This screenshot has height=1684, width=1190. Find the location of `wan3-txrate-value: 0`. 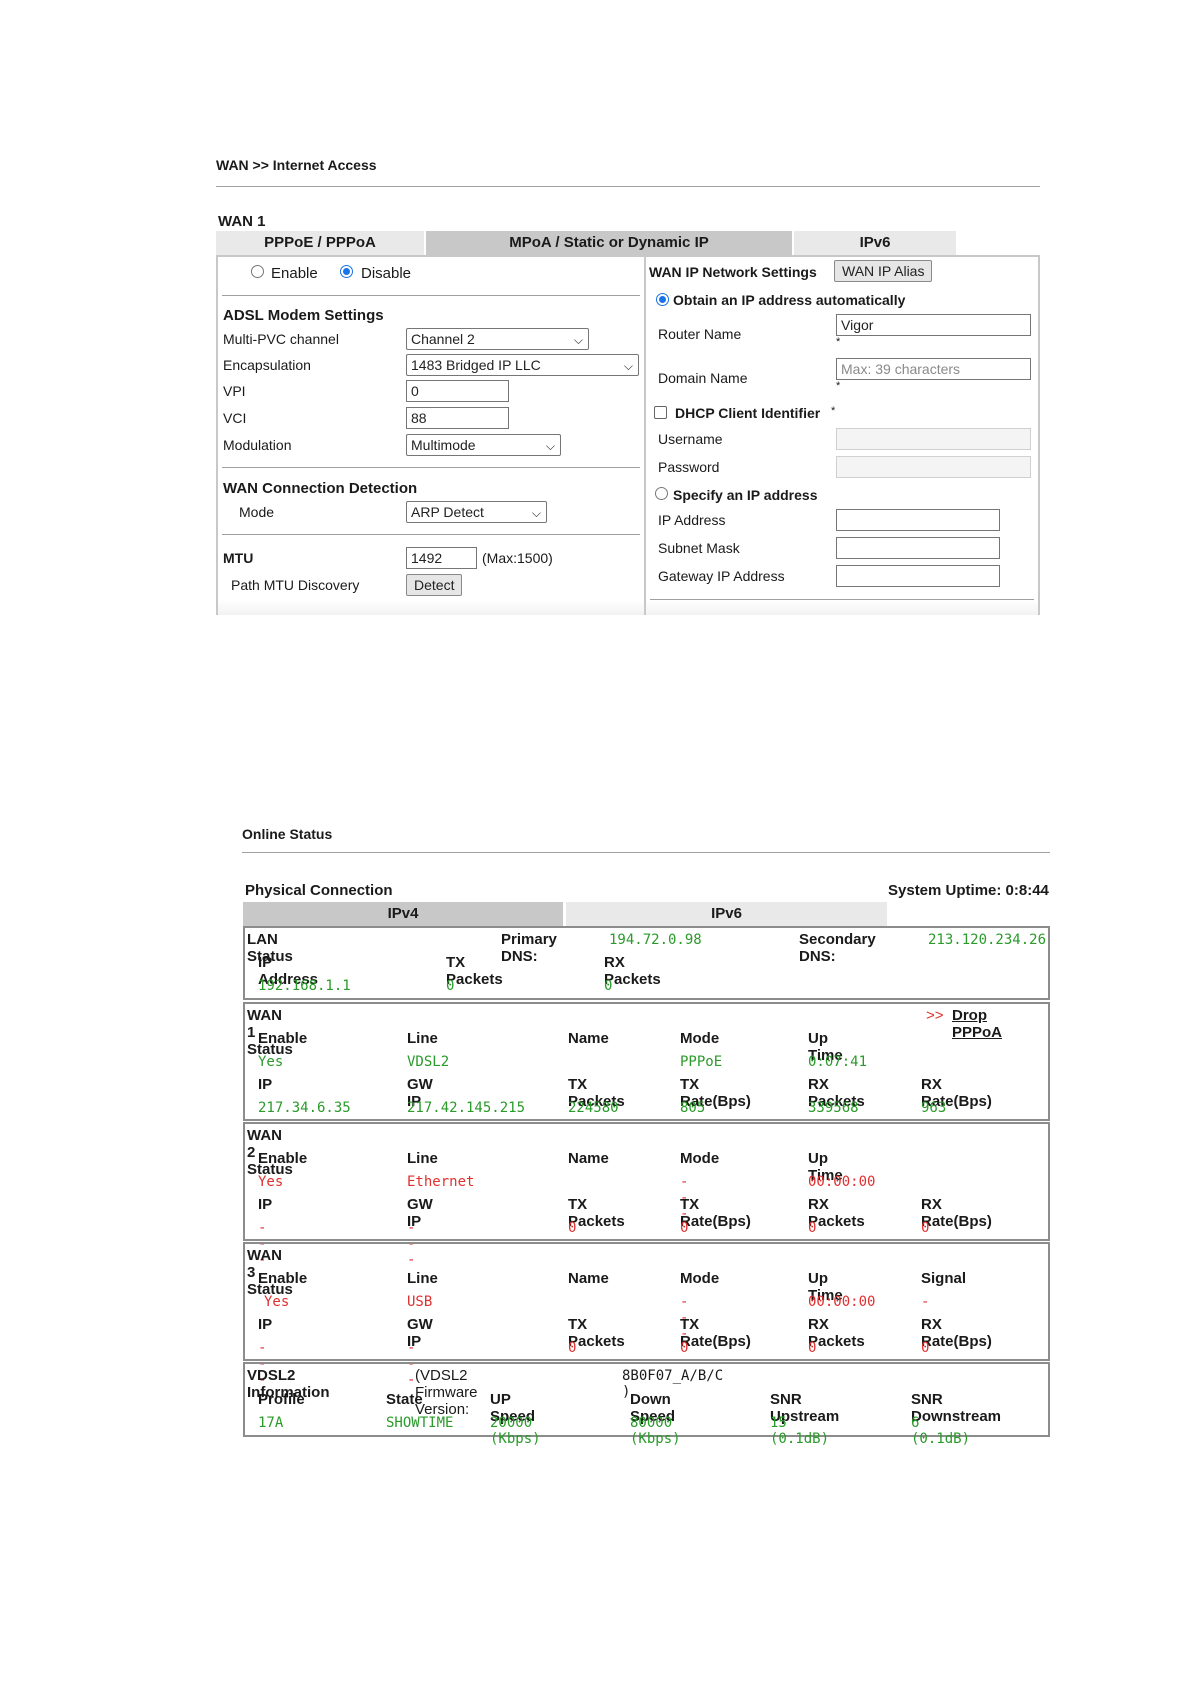

wan3-txrate-value: 0 is located at coordinates (684, 1348).